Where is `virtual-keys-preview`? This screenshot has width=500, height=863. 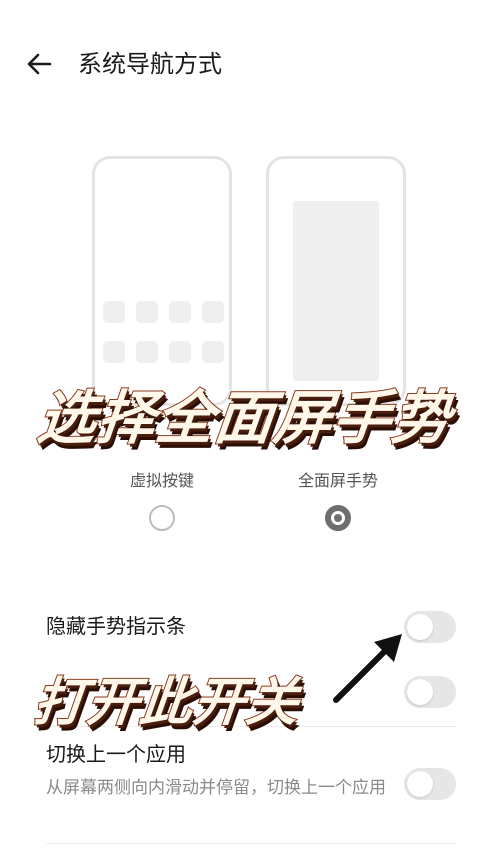
virtual-keys-preview is located at coordinates (162, 281).